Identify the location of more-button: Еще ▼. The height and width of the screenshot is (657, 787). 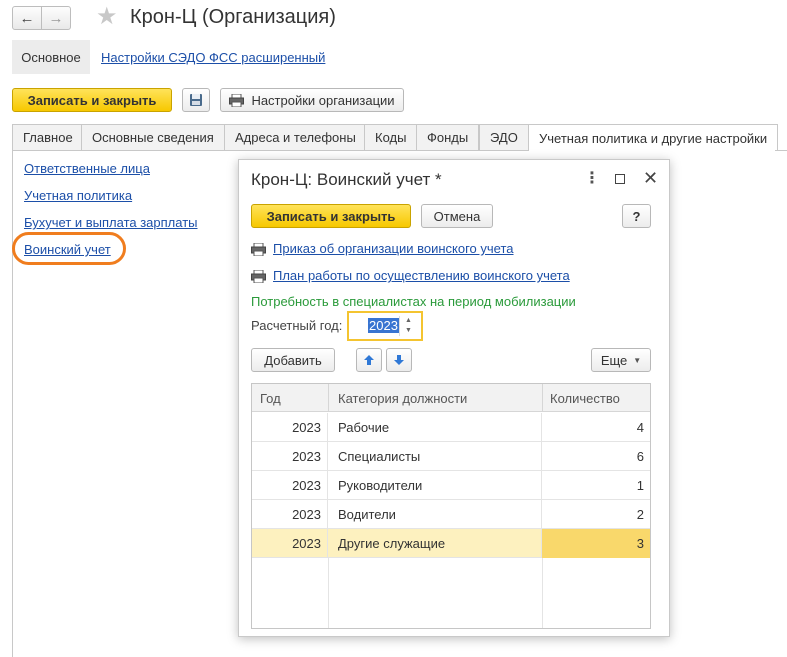
(621, 360).